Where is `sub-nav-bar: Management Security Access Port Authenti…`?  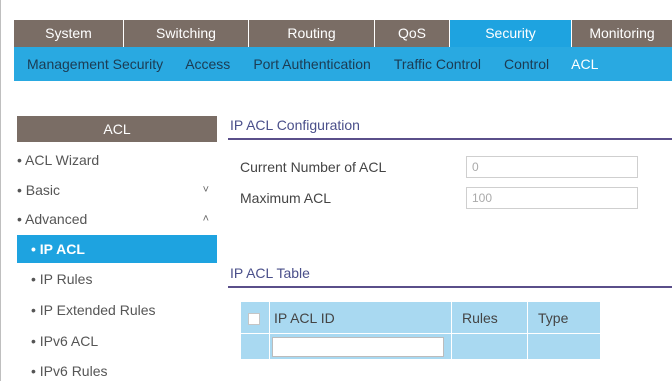 sub-nav-bar: Management Security Access Port Authenti… is located at coordinates (343, 64).